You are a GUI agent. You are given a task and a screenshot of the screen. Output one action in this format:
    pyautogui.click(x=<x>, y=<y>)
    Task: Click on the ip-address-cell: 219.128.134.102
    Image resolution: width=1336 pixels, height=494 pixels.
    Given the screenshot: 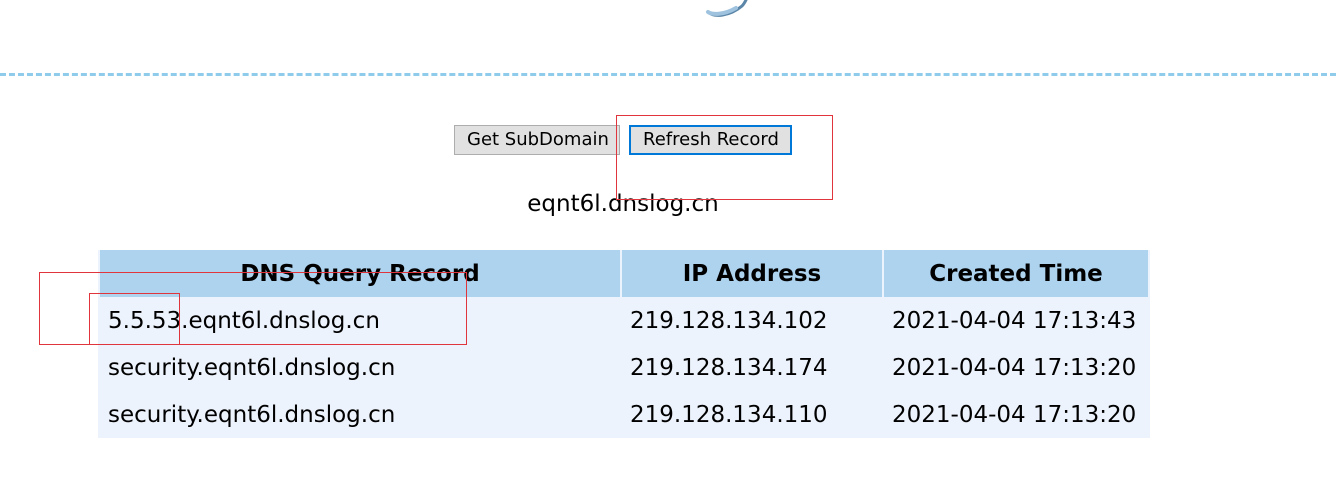 What is the action you would take?
    pyautogui.click(x=729, y=320)
    